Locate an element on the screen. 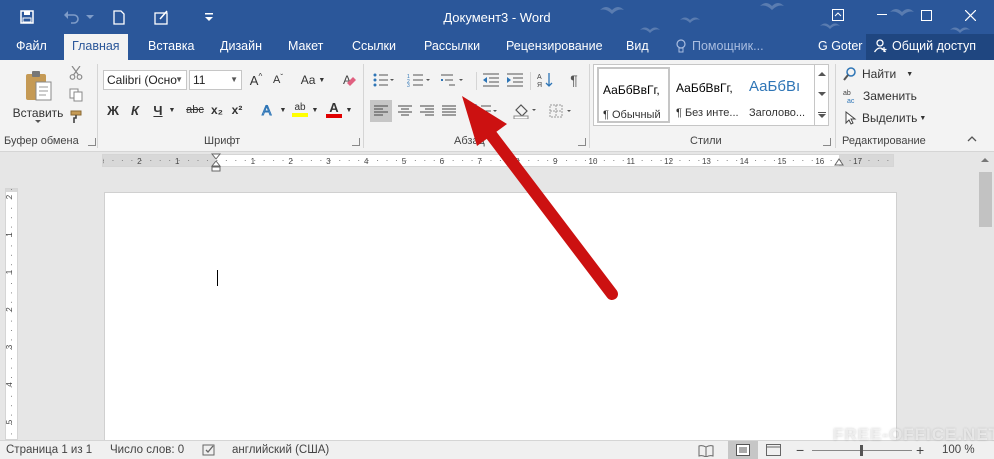 This screenshot has width=994, height=459. tab-insert: Вставка is located at coordinates (171, 47).